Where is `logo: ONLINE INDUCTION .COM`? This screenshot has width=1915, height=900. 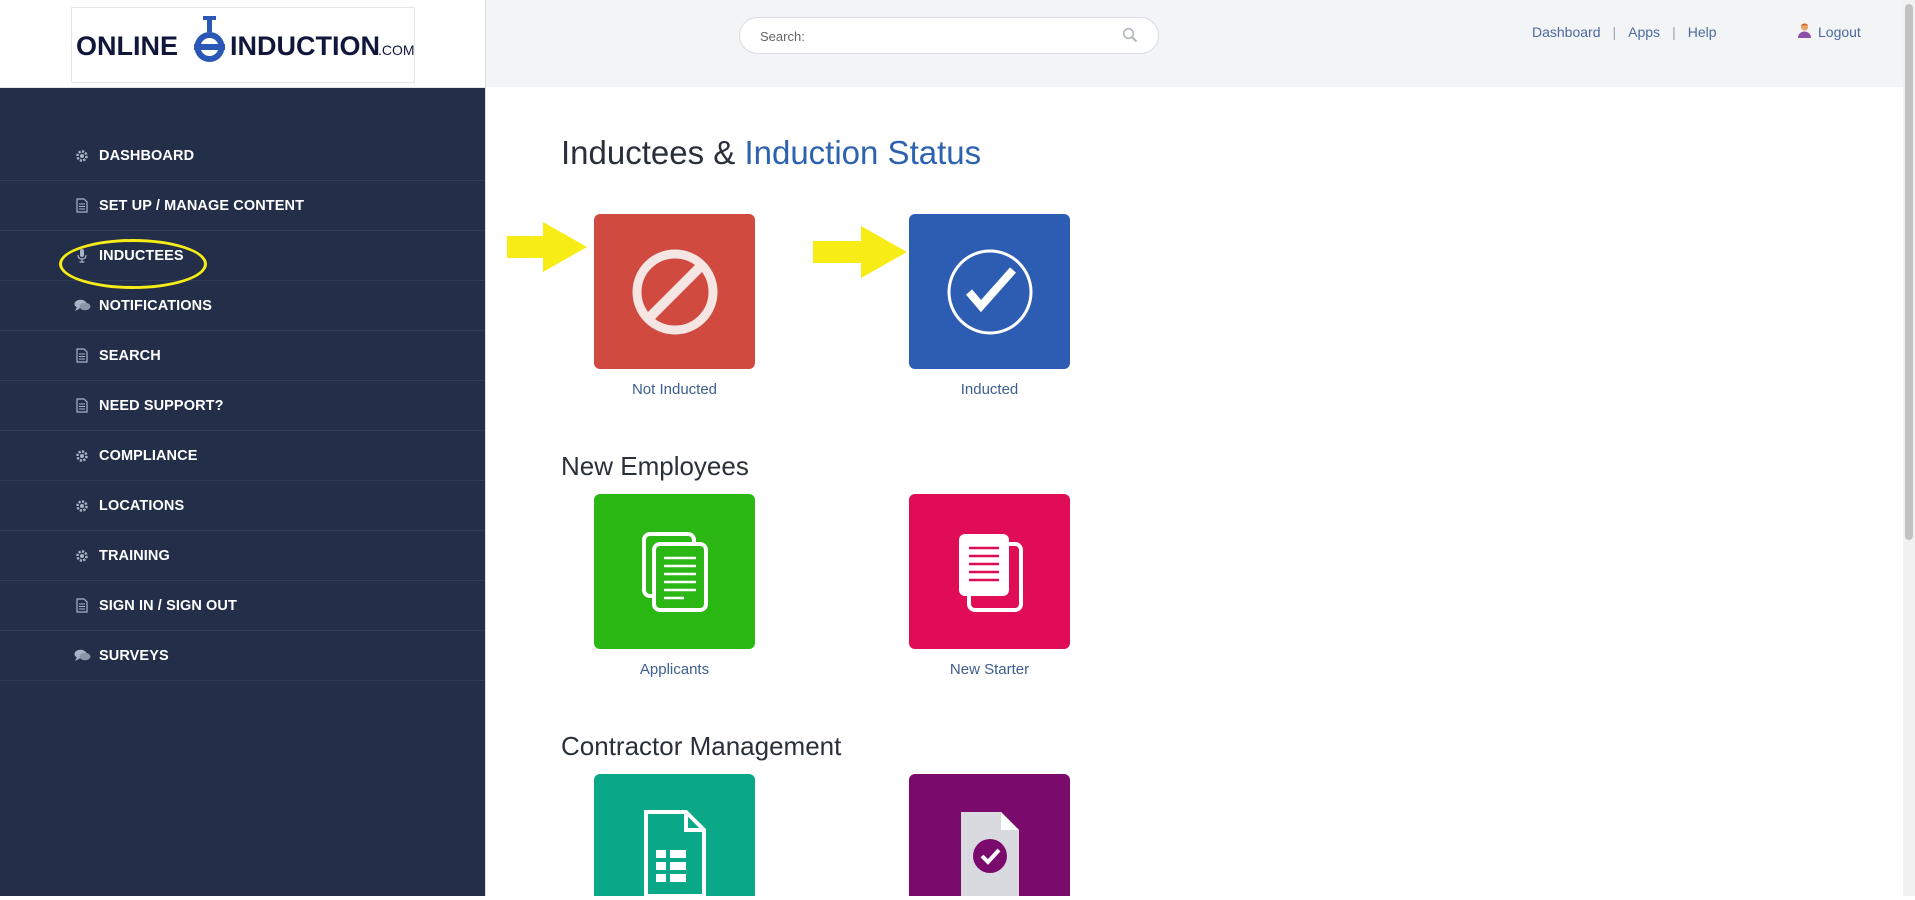
logo: ONLINE INDUCTION .COM is located at coordinates (243, 45).